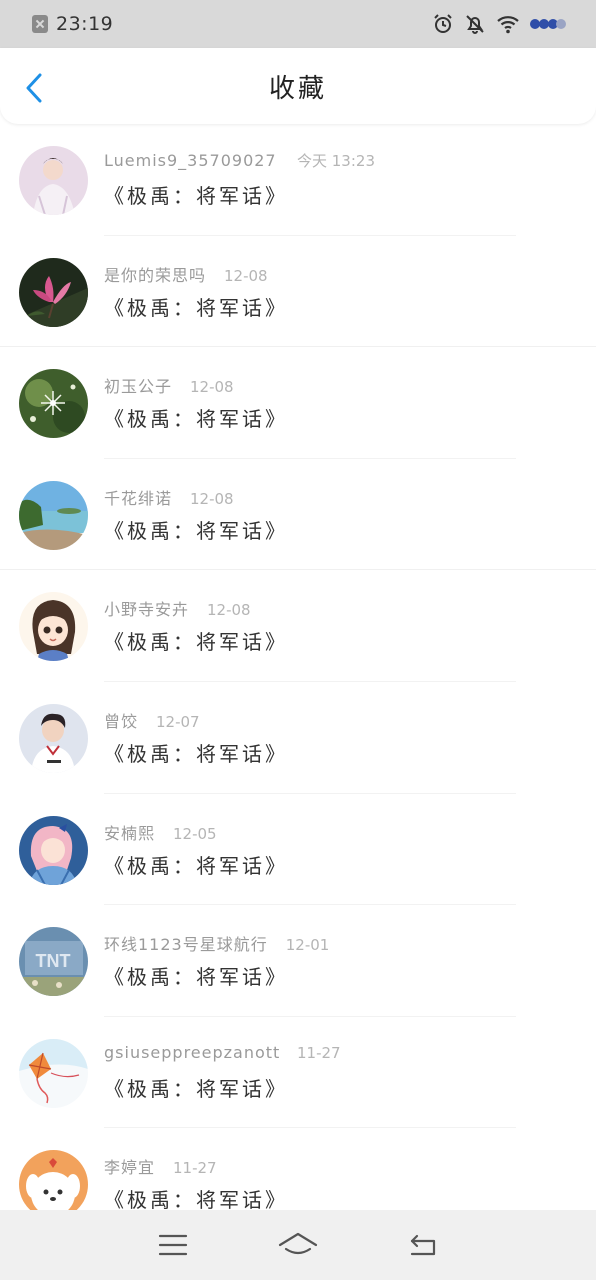 This screenshot has width=596, height=1280. I want to click on item-text: 安楠熙 12-05 《极禹：将军话》, so click(340, 849).